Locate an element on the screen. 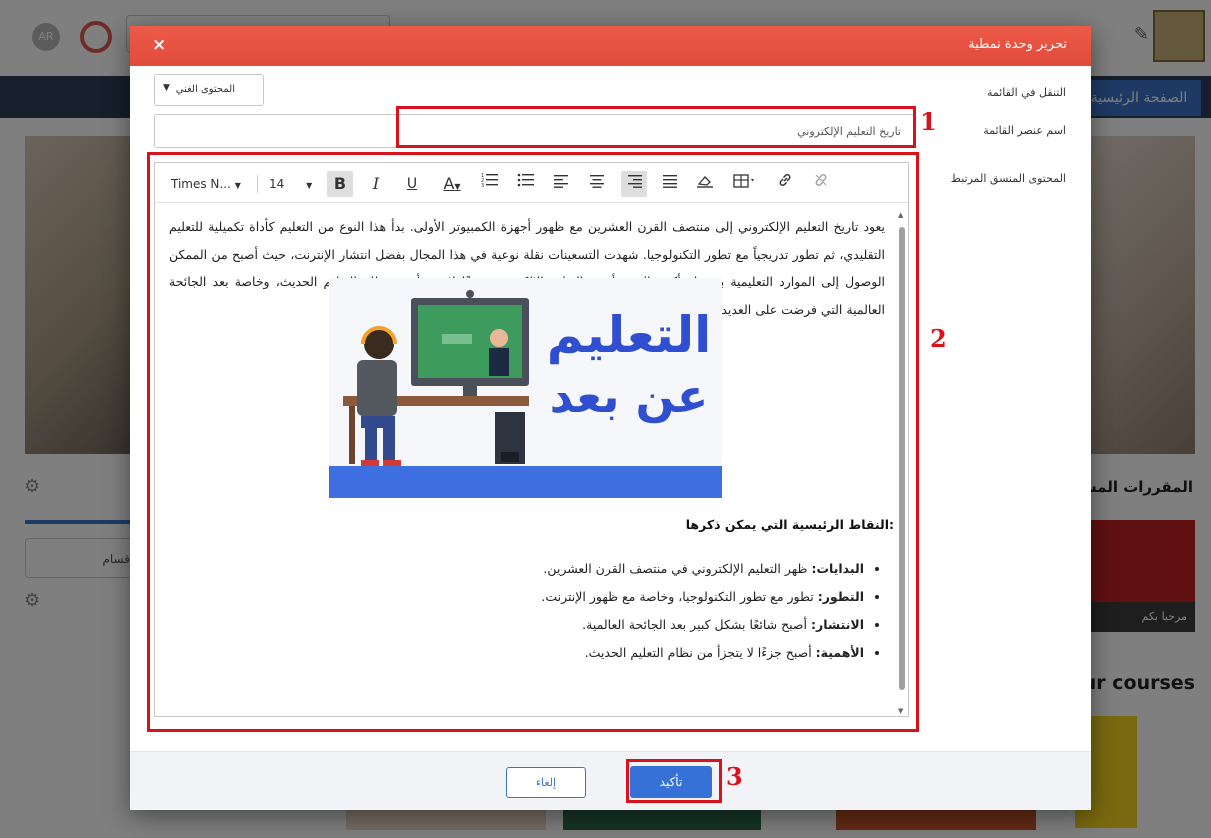  dialog-title: تحرير وحدة نمطية is located at coordinates (1017, 44).